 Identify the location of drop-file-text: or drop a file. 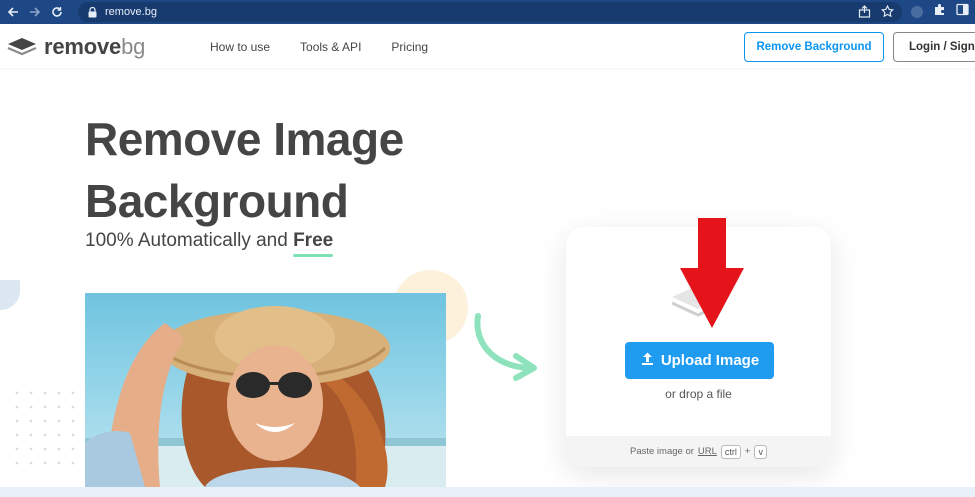
(698, 394).